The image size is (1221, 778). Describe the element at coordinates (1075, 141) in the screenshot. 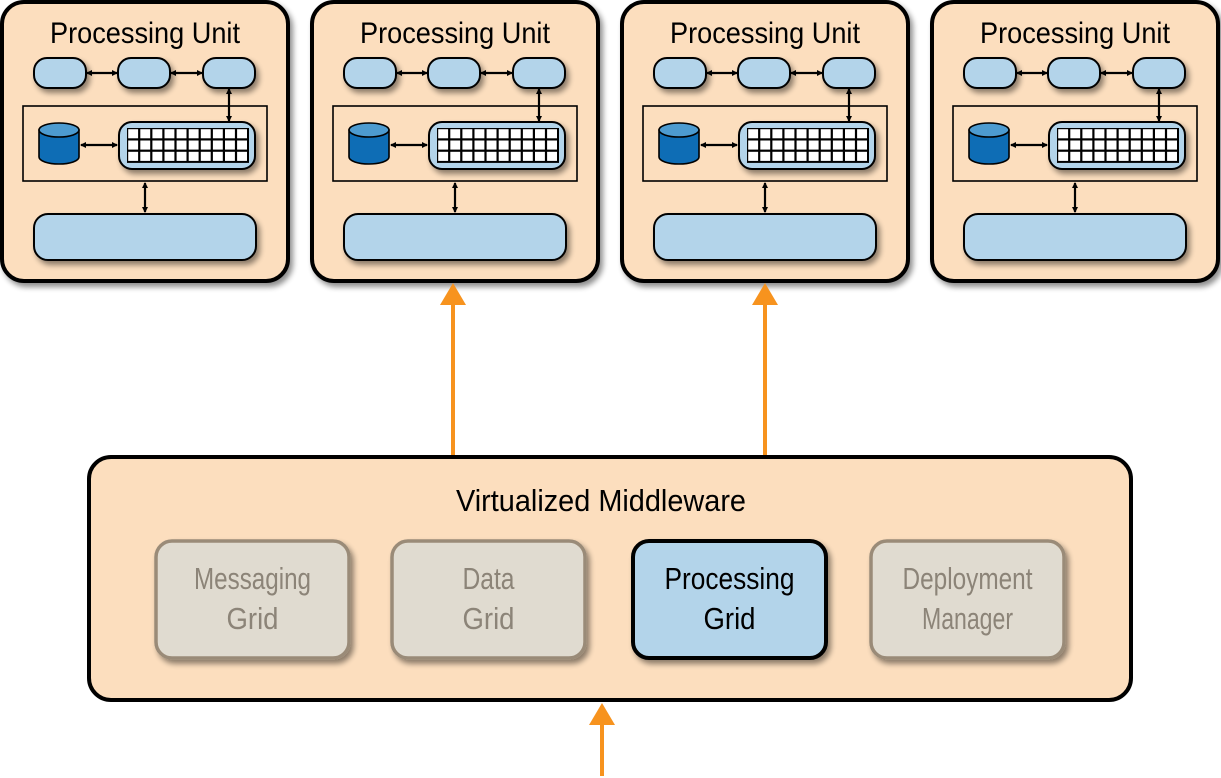

I see `processing-unit-4: Processing Unit` at that location.